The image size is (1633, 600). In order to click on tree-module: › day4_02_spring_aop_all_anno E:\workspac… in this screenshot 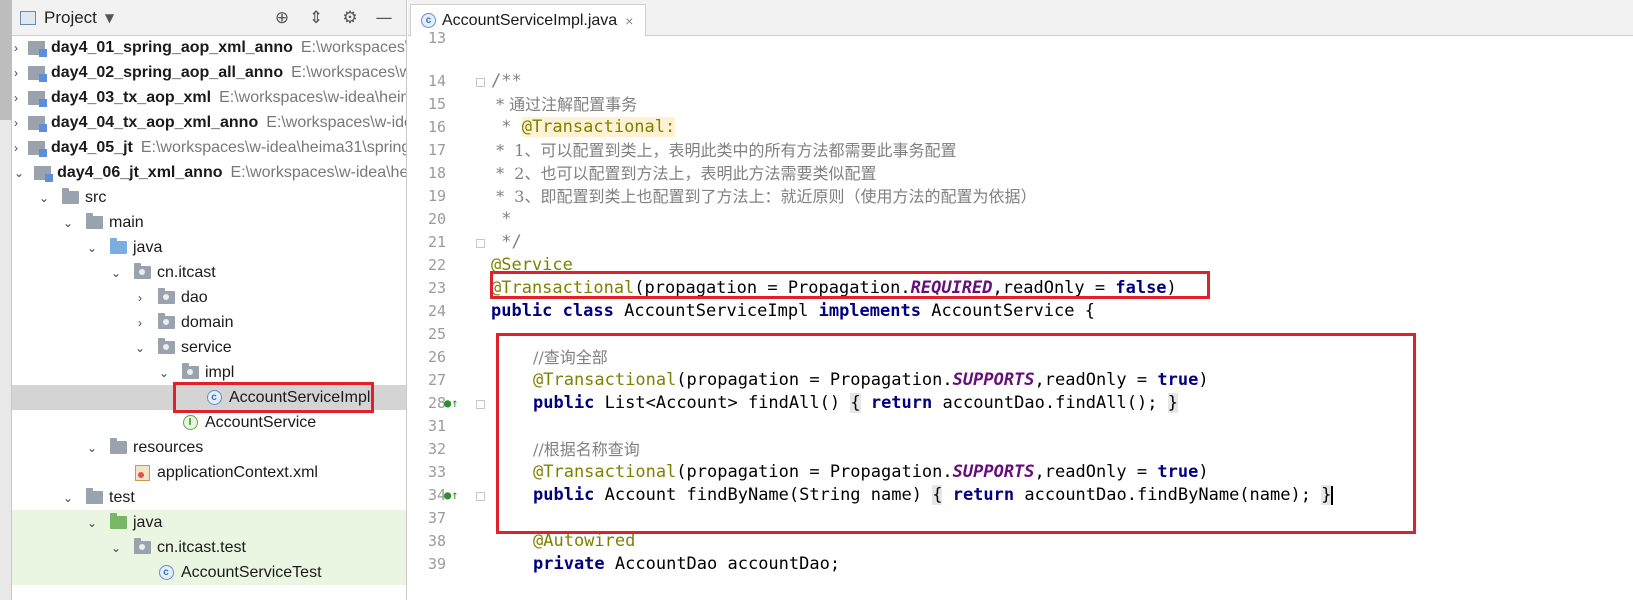, I will do `click(209, 72)`.